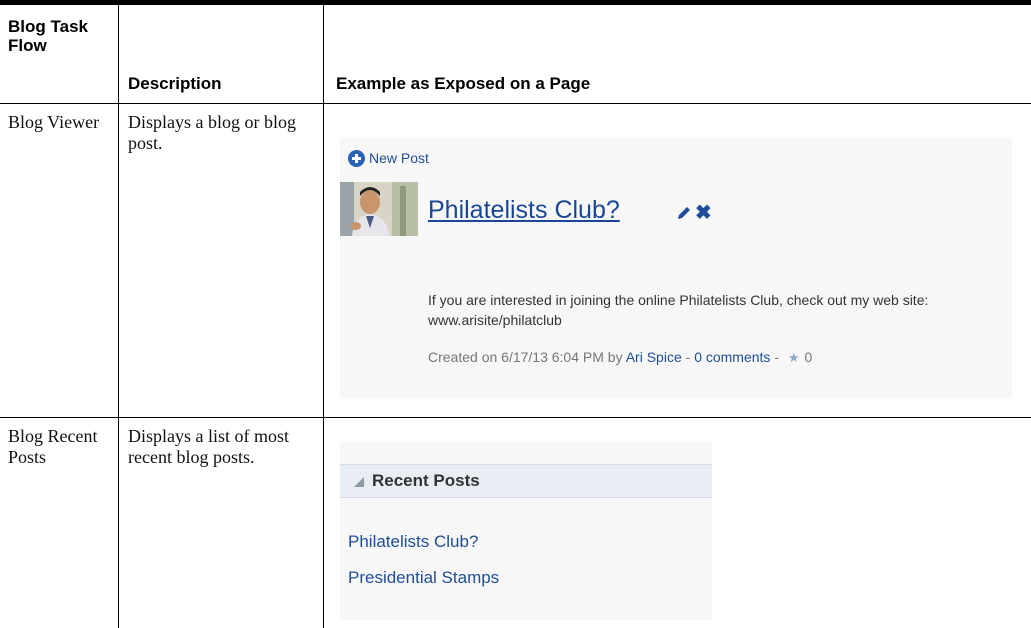 Image resolution: width=1031 pixels, height=628 pixels. Describe the element at coordinates (732, 357) in the screenshot. I see `comments-link: 0 comments` at that location.